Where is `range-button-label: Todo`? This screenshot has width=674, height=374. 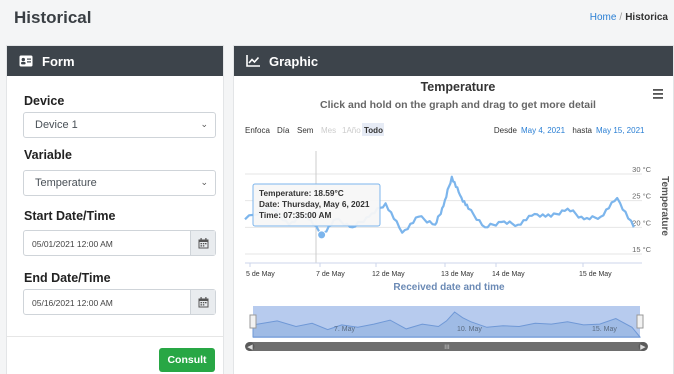 range-button-label: Todo is located at coordinates (373, 130).